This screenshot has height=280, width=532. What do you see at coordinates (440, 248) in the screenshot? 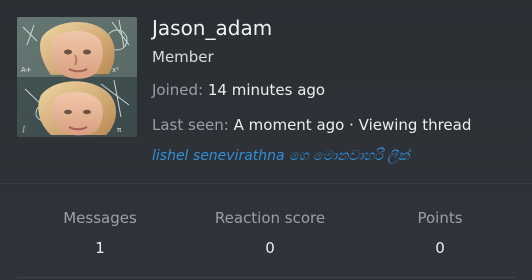
I see `points-value: 0` at bounding box center [440, 248].